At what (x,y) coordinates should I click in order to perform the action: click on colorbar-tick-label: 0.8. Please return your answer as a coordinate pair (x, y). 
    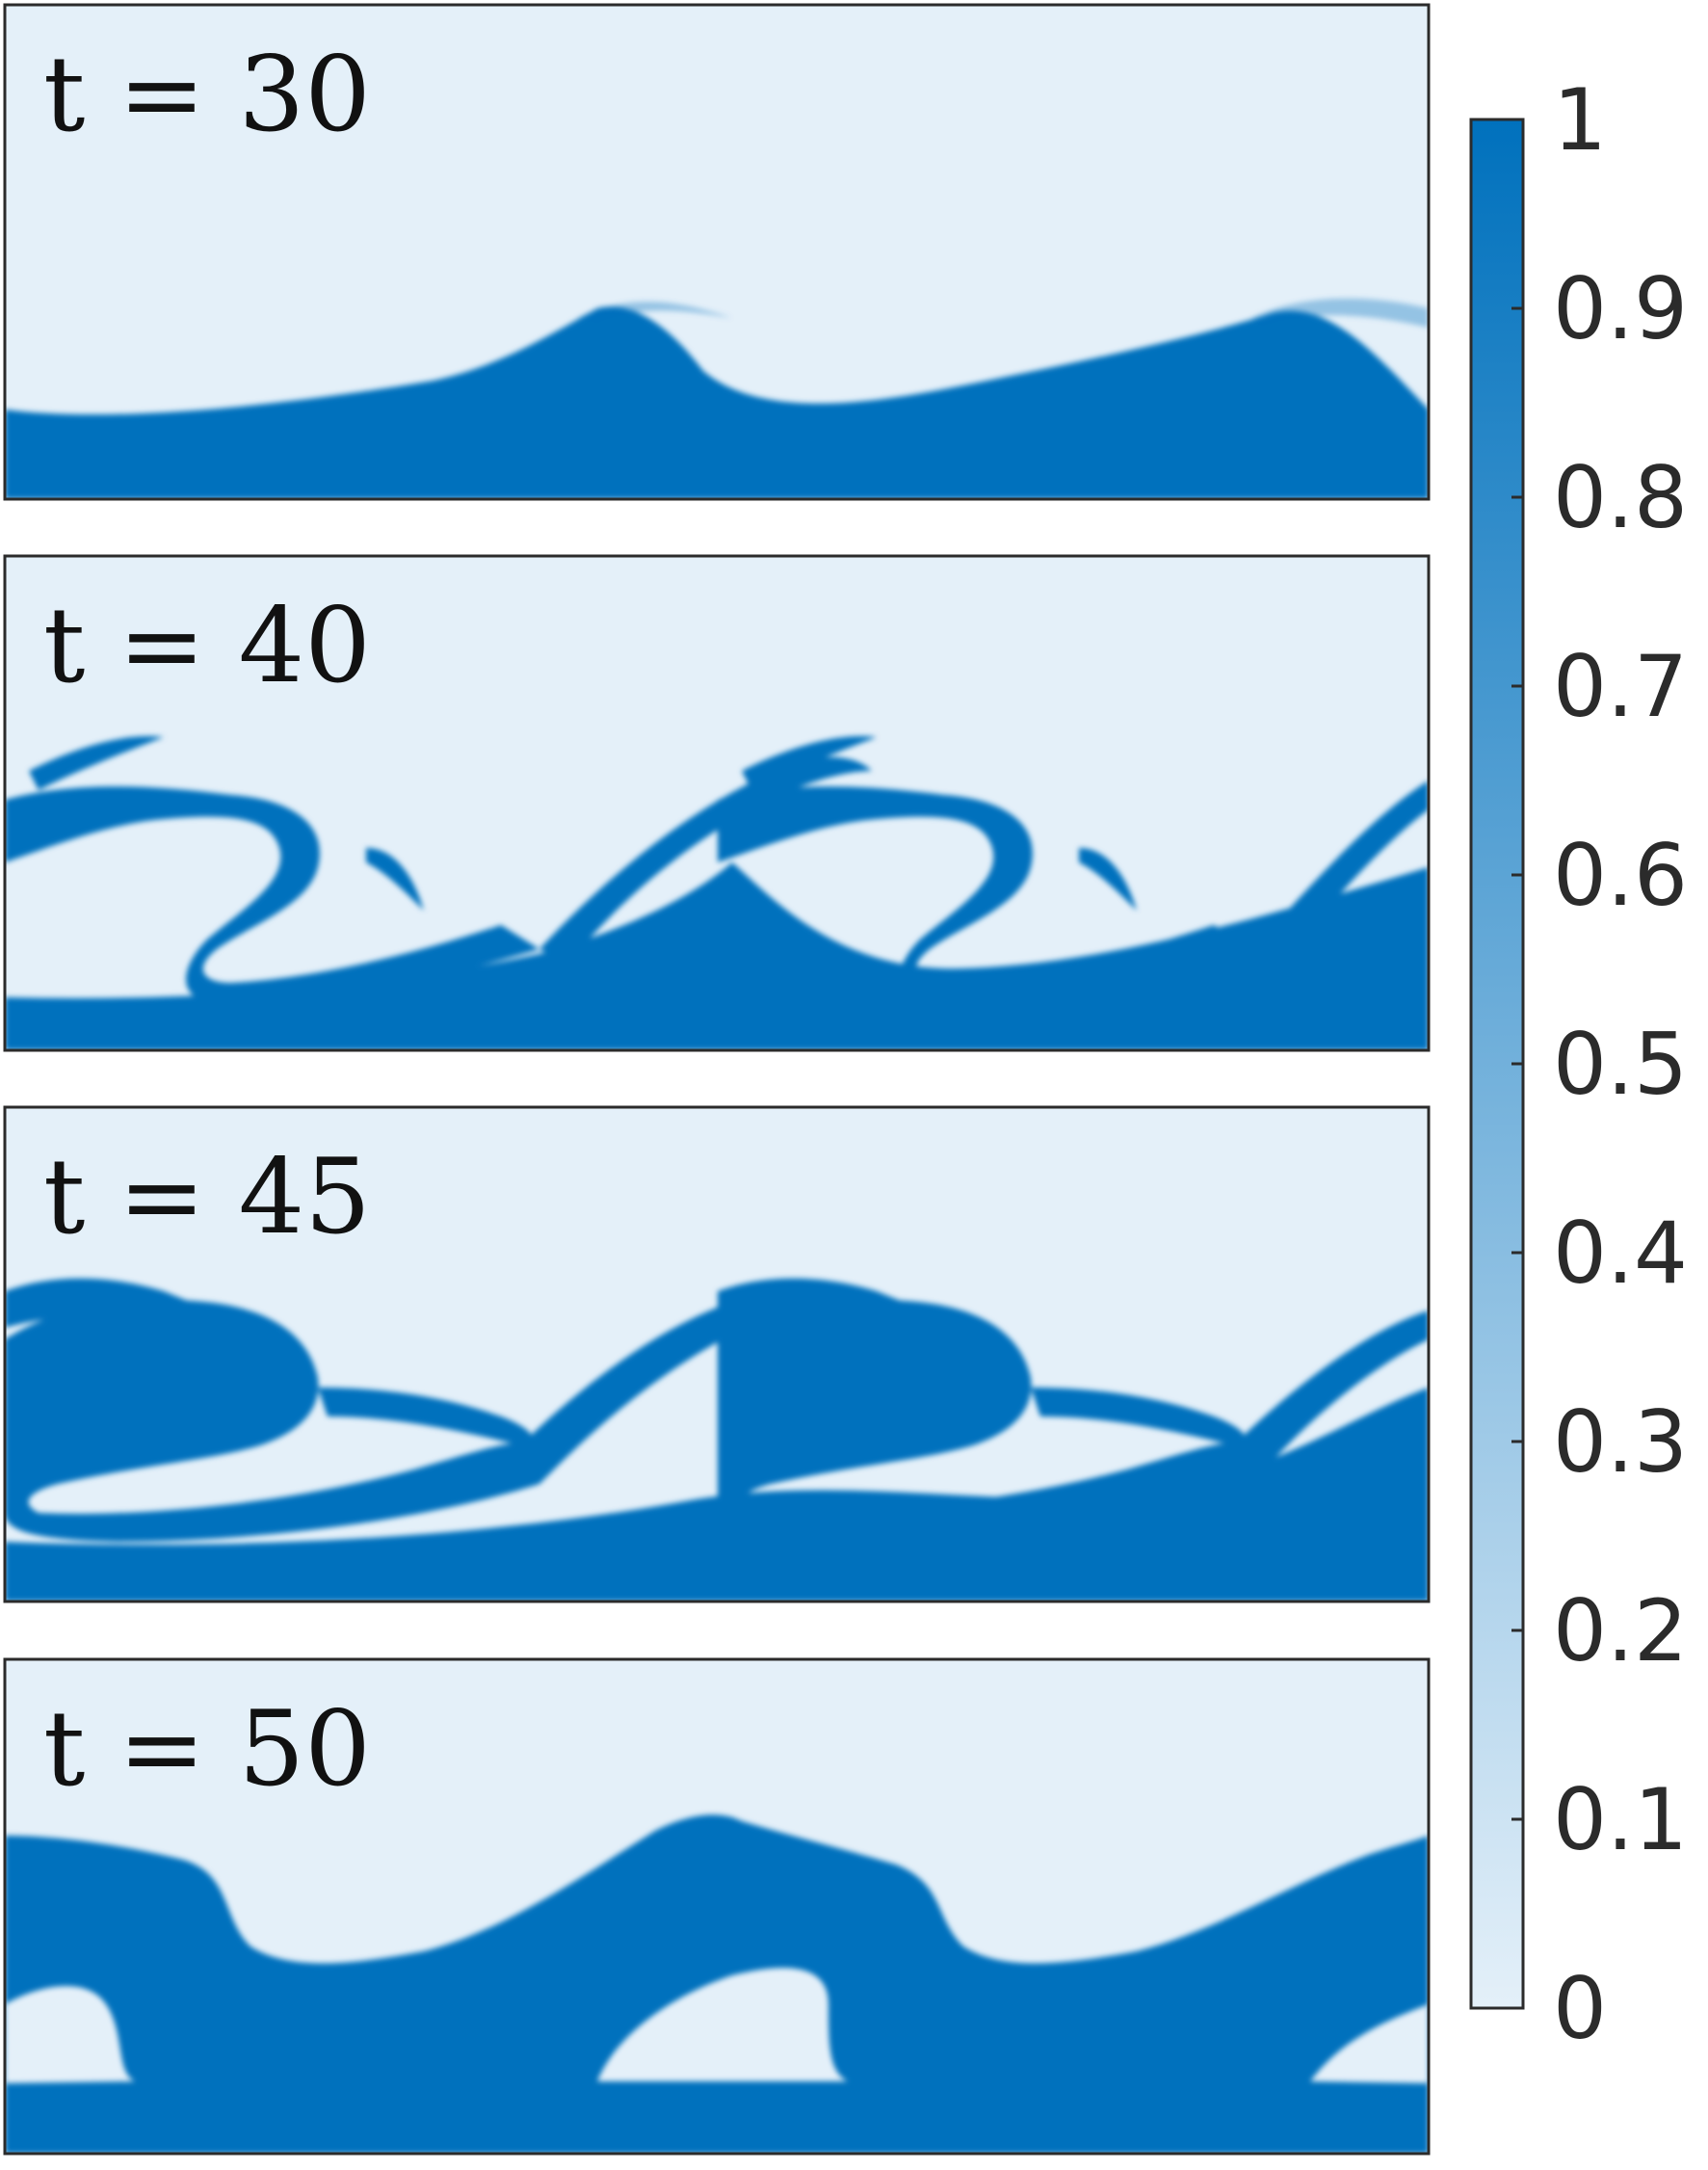
    Looking at the image, I should click on (1621, 497).